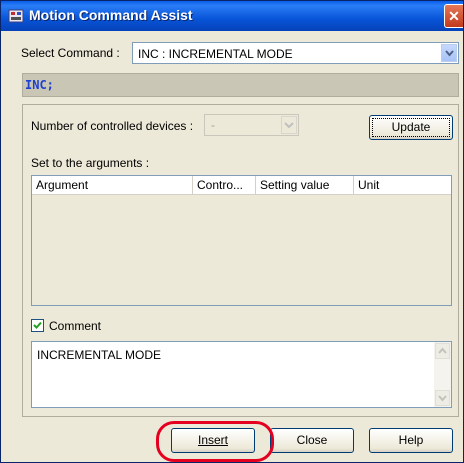  What do you see at coordinates (112, 185) in the screenshot?
I see `column-header-argument: Argument` at bounding box center [112, 185].